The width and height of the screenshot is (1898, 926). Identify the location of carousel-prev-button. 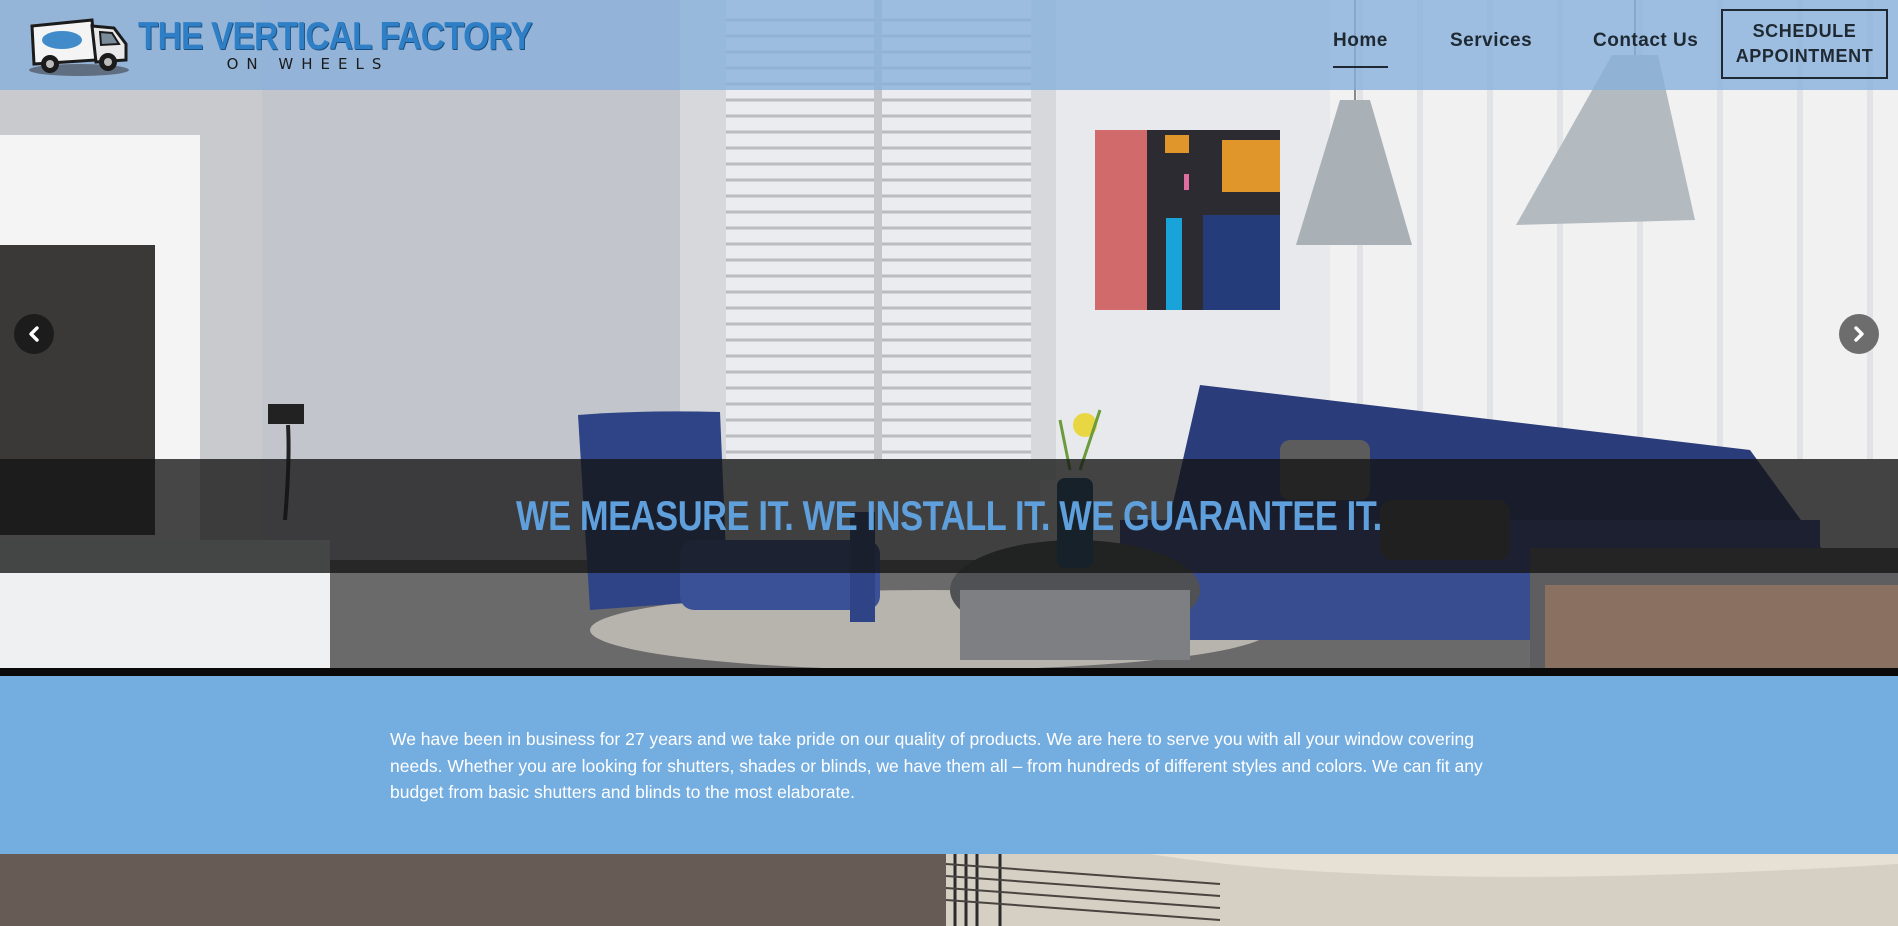
(34, 334).